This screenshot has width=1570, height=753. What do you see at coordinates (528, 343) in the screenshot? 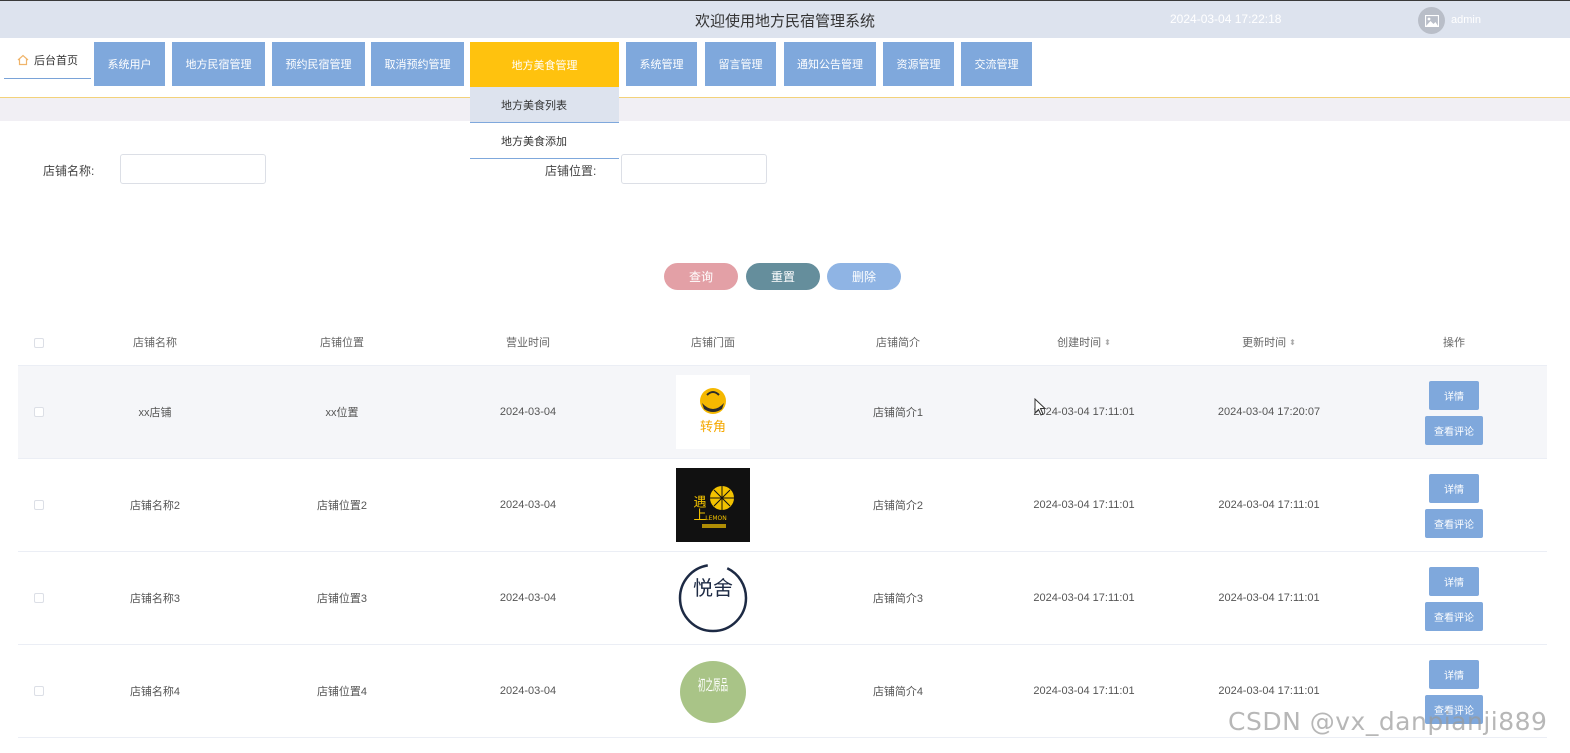
I see `col-business-hours: 营业时间` at bounding box center [528, 343].